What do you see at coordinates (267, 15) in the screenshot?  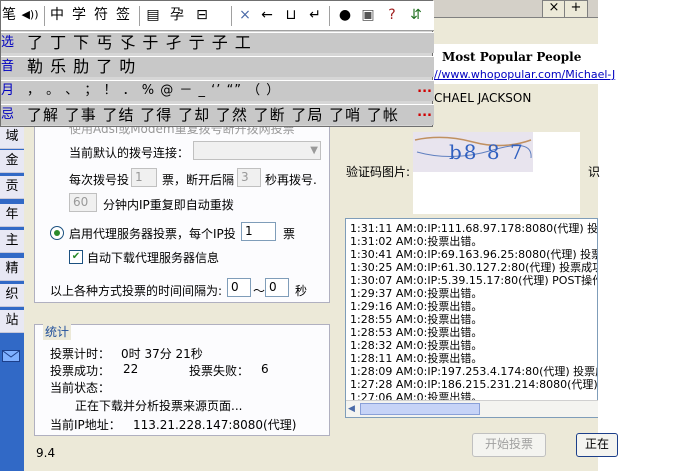 I see `ime-backspace-icon: ←` at bounding box center [267, 15].